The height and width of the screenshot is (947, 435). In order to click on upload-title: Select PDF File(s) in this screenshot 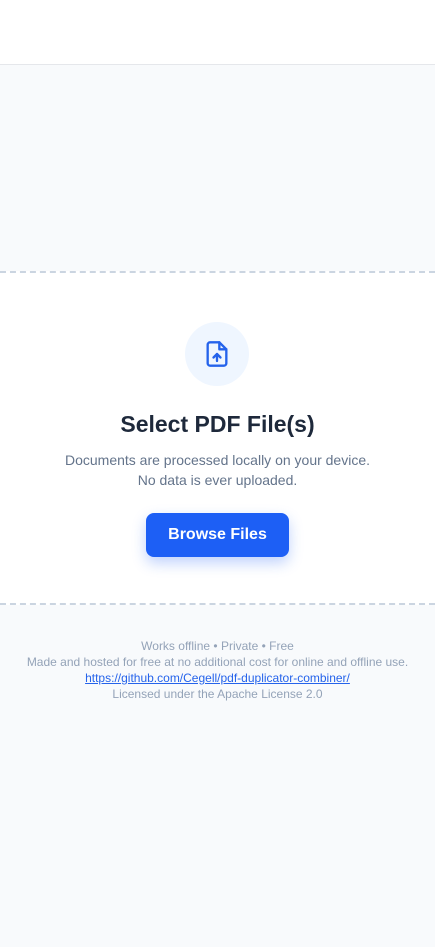, I will do `click(217, 424)`.